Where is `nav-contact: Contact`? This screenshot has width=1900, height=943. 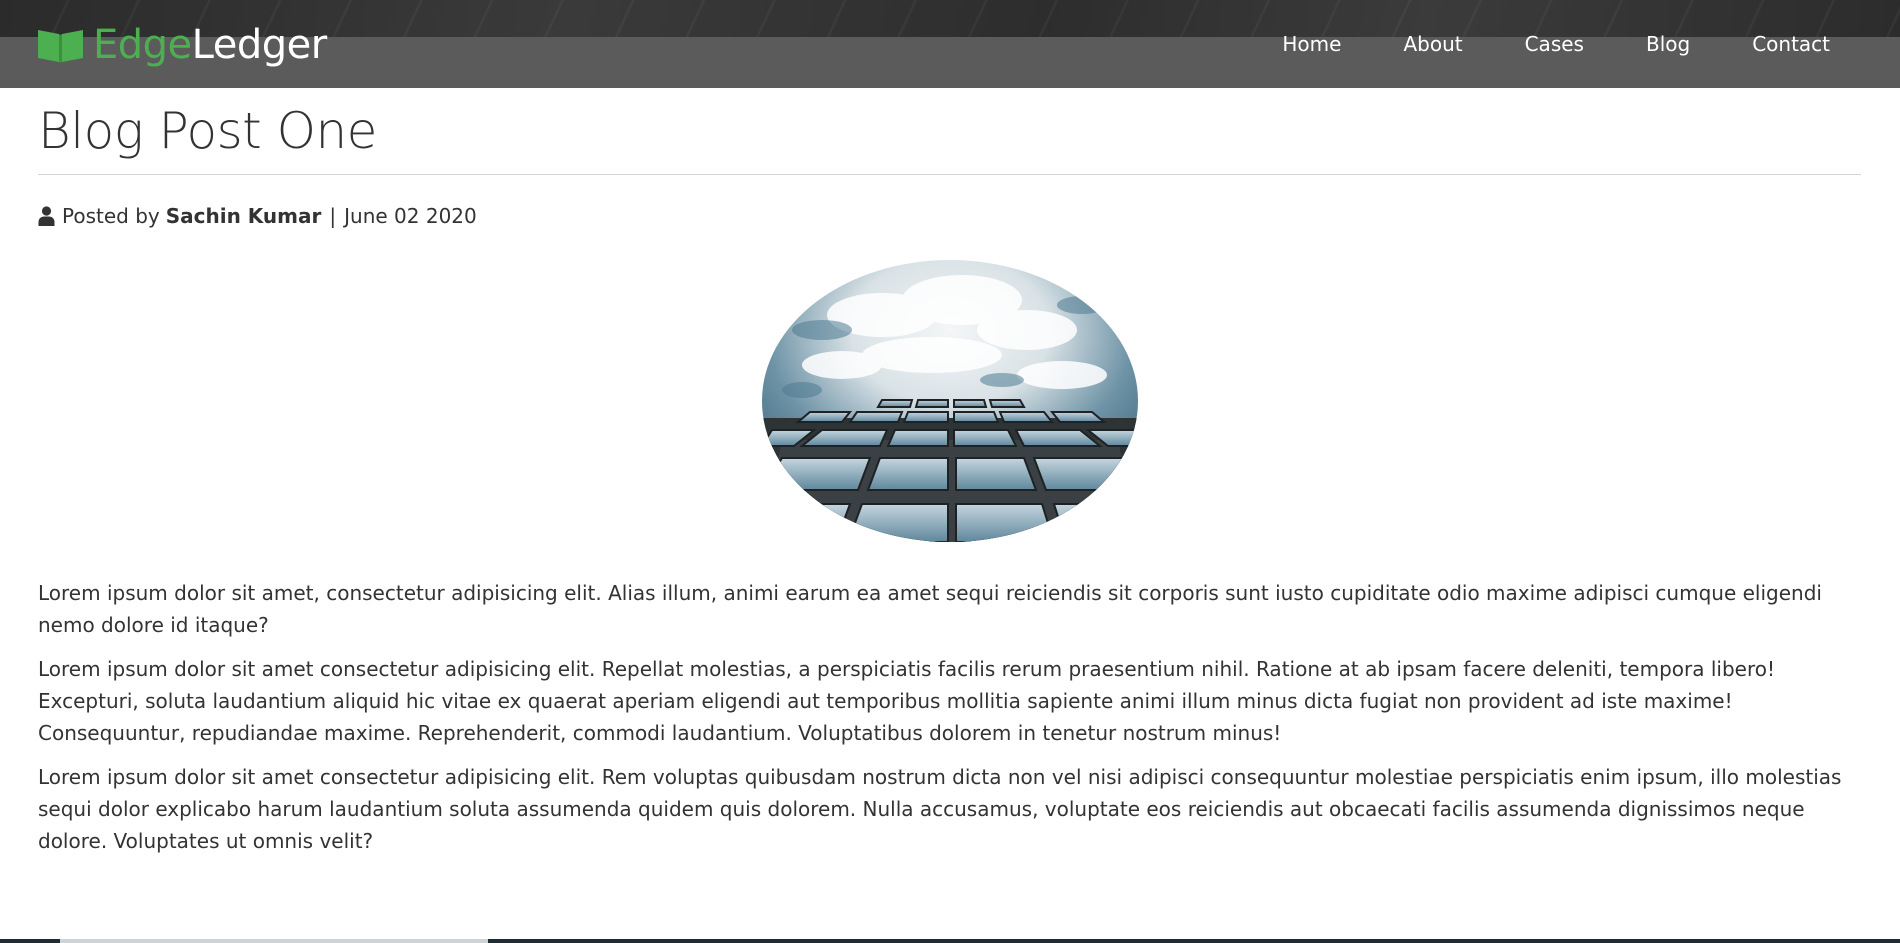 nav-contact: Contact is located at coordinates (1791, 44).